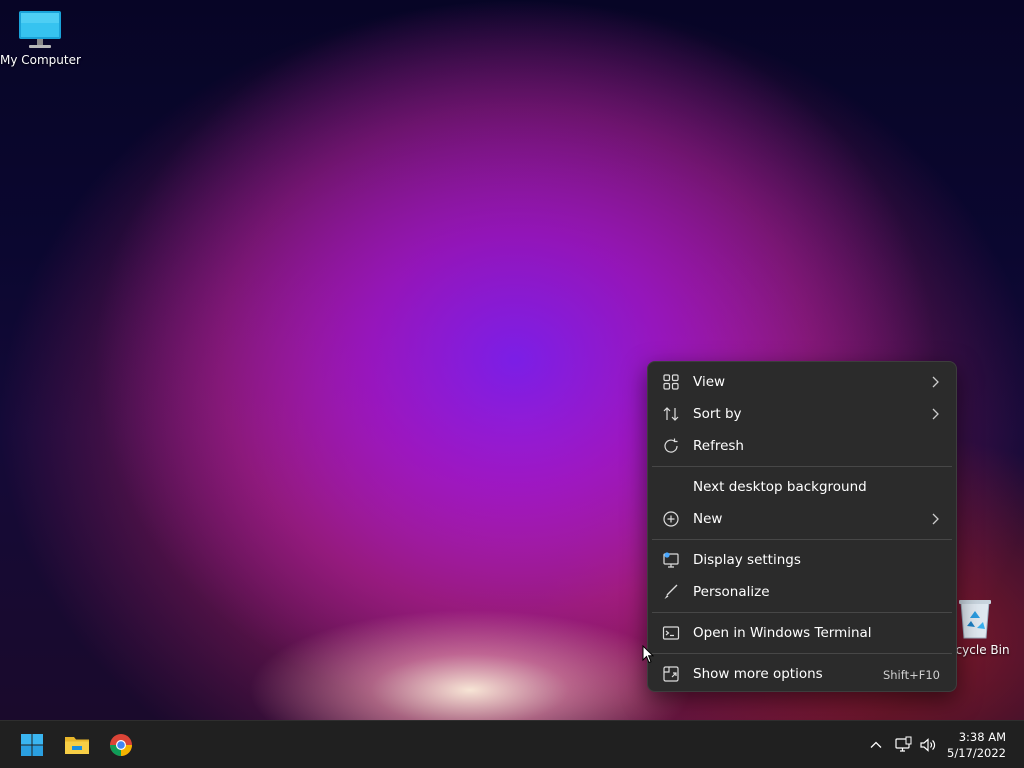  What do you see at coordinates (708, 519) in the screenshot?
I see `menu-item-label: New` at bounding box center [708, 519].